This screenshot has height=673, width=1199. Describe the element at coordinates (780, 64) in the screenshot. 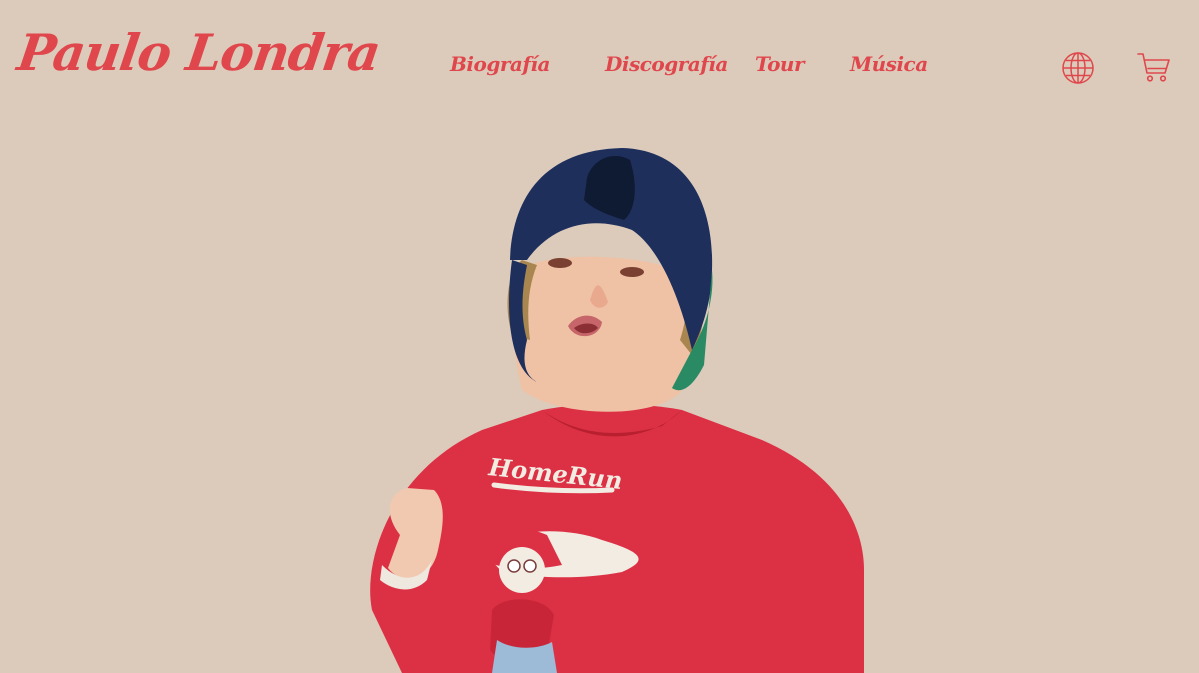

I see `nav-link-tour: Tour` at that location.